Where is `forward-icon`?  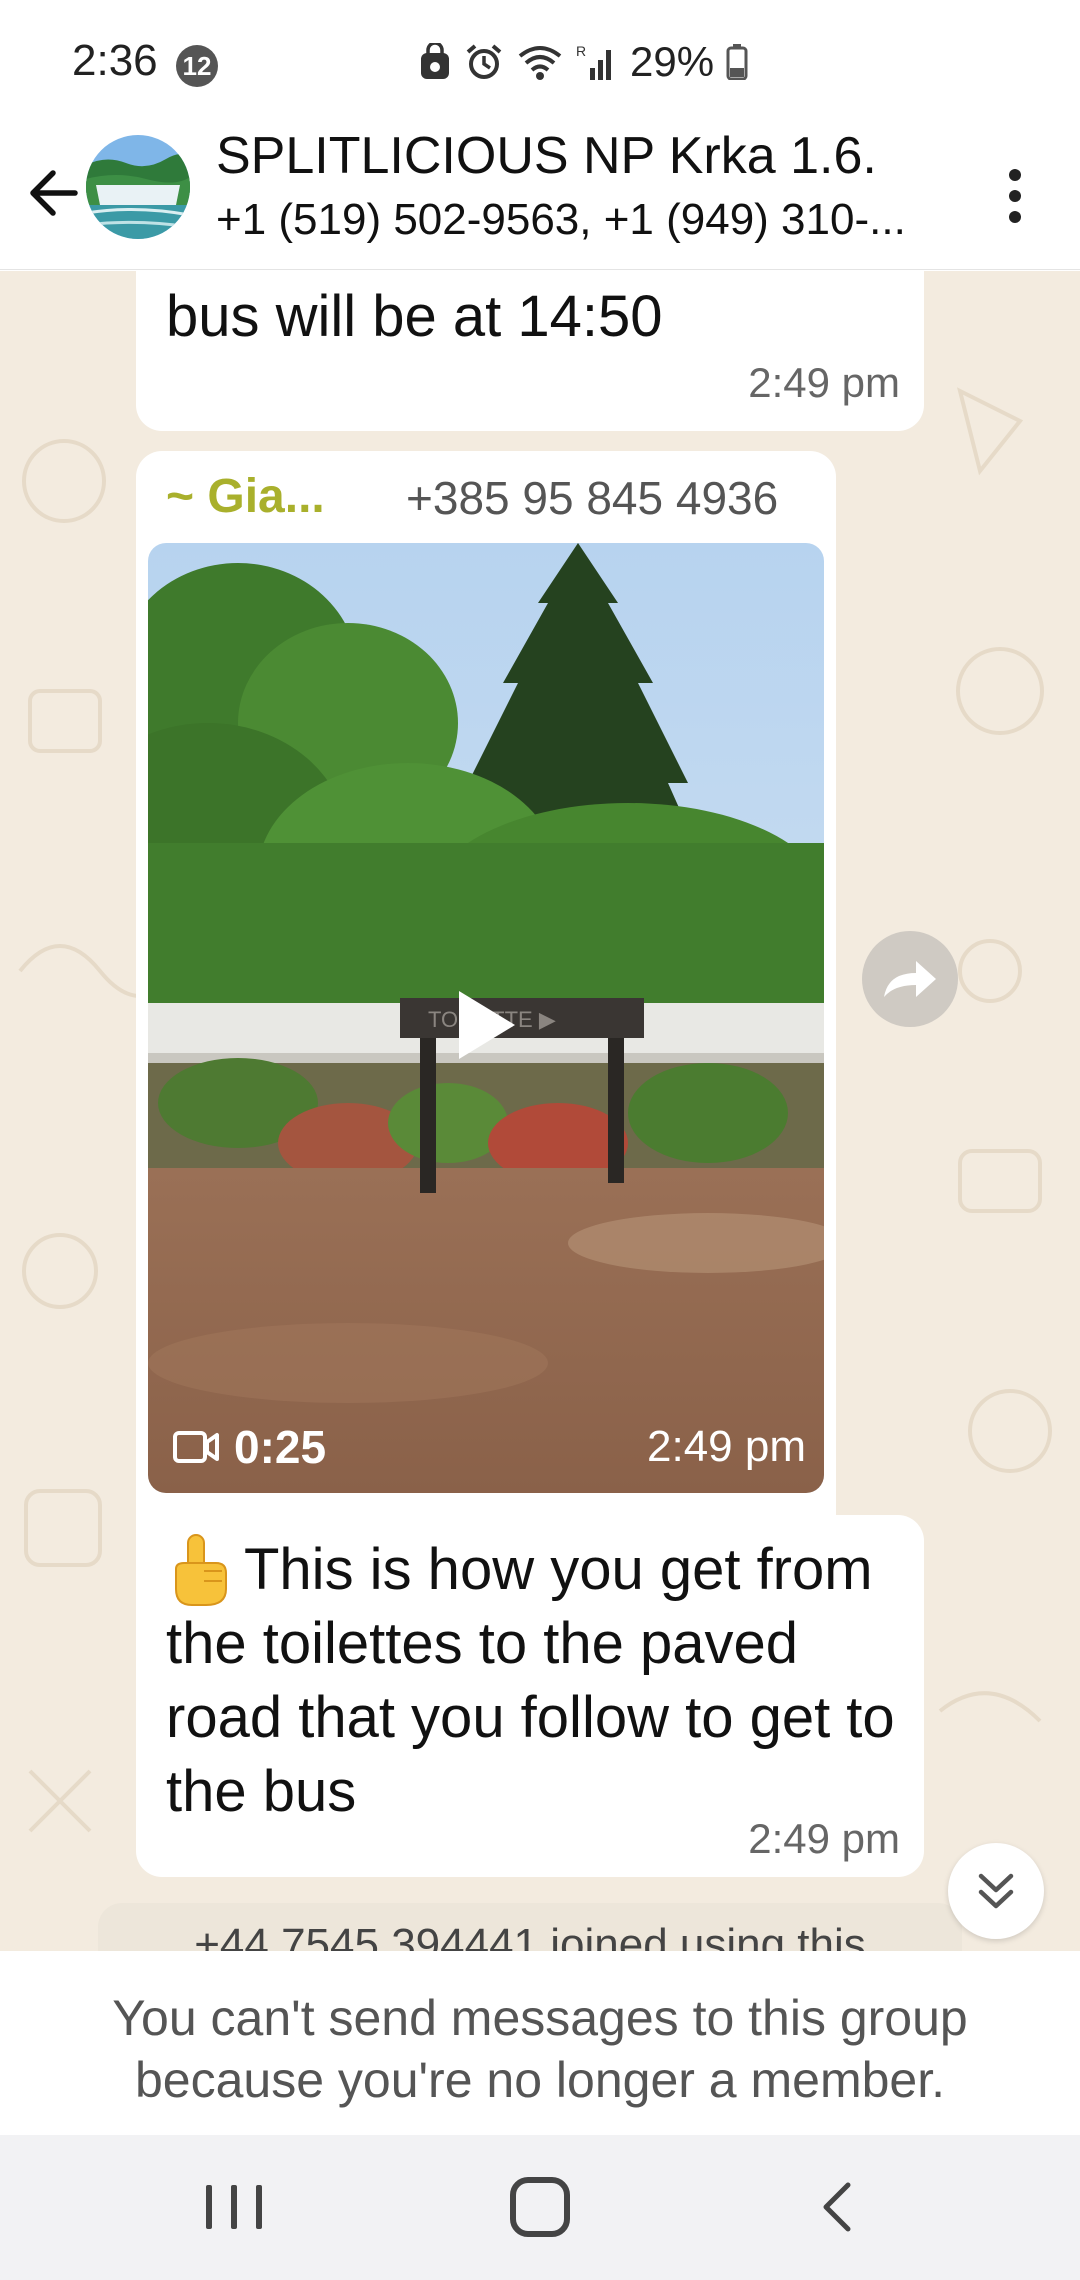 forward-icon is located at coordinates (910, 979).